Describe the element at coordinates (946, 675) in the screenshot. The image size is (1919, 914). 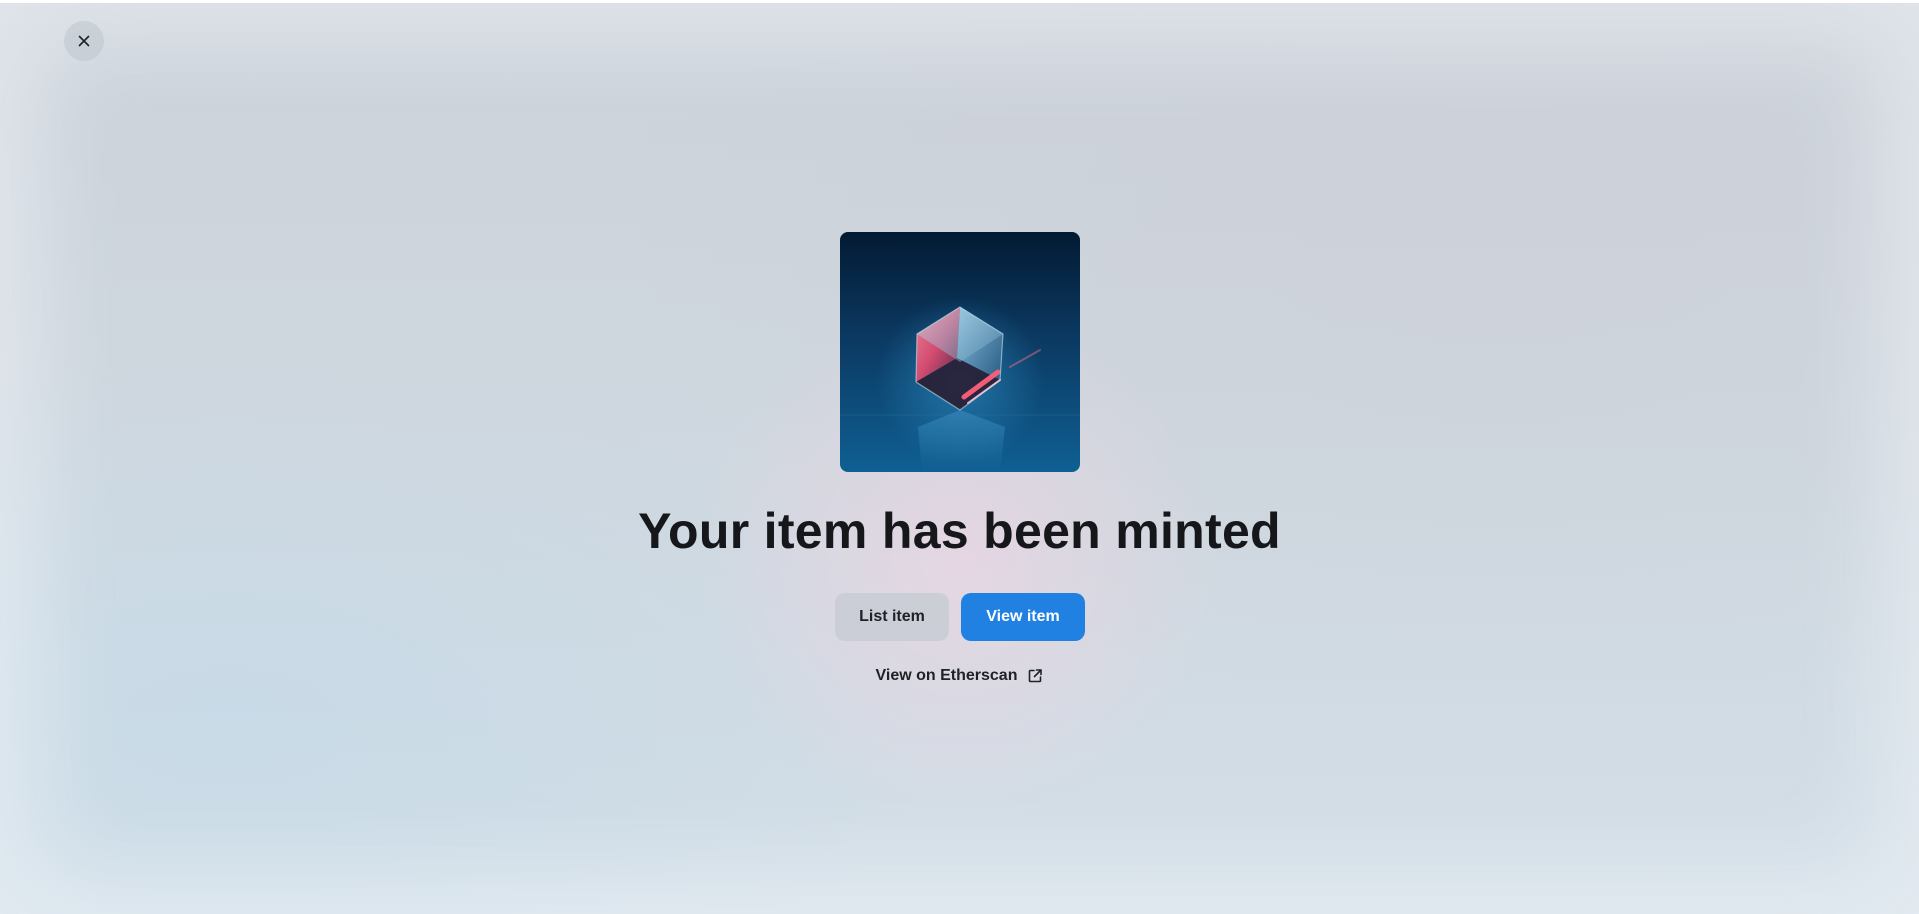
I see `etherscan-link-label: View on Etherscan` at that location.